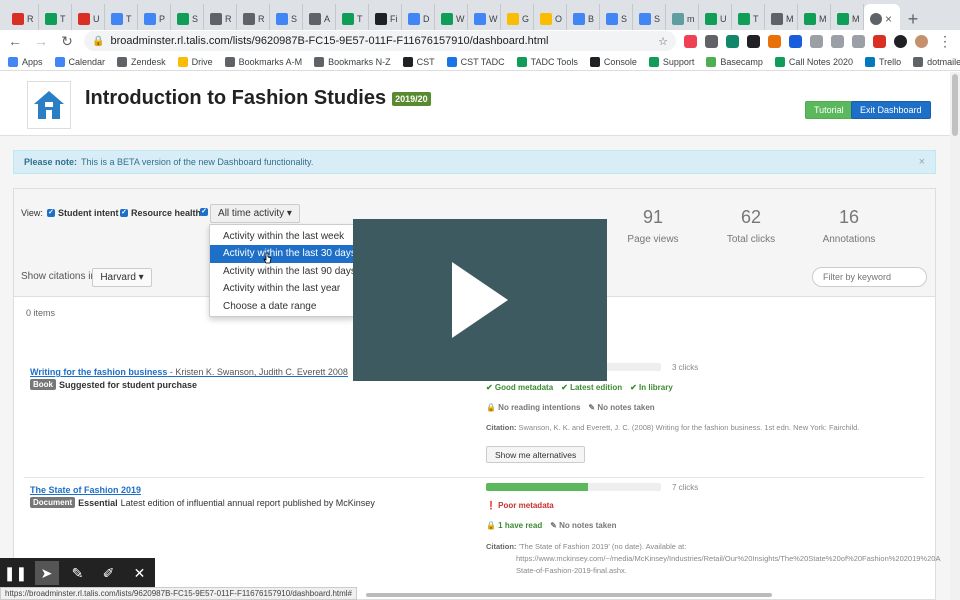  Describe the element at coordinates (109, 573) in the screenshot. I see `highlighter-icon: ✐` at that location.